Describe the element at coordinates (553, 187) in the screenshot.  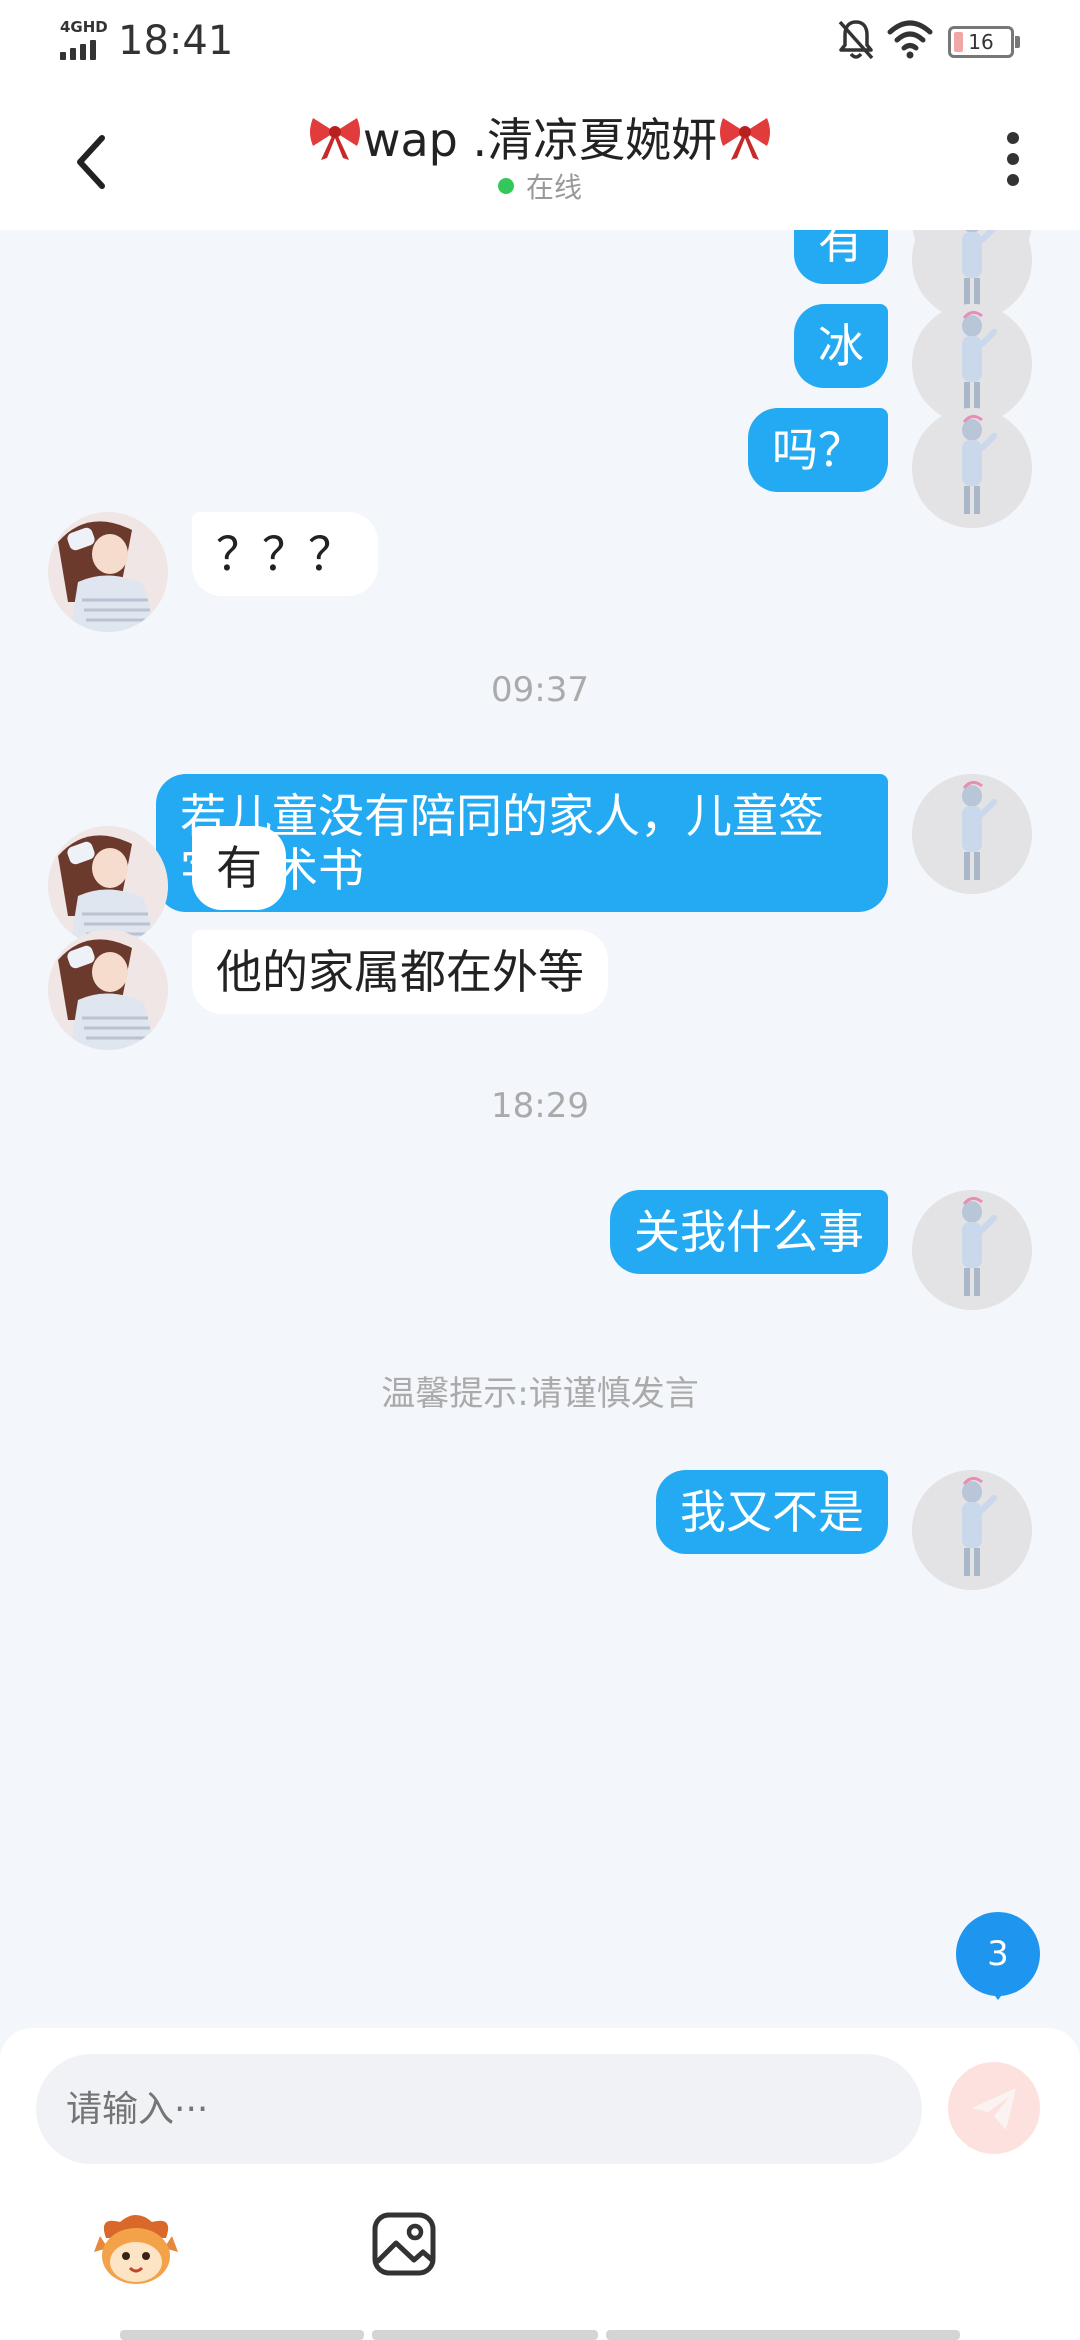
I see `presence-label: 在线` at that location.